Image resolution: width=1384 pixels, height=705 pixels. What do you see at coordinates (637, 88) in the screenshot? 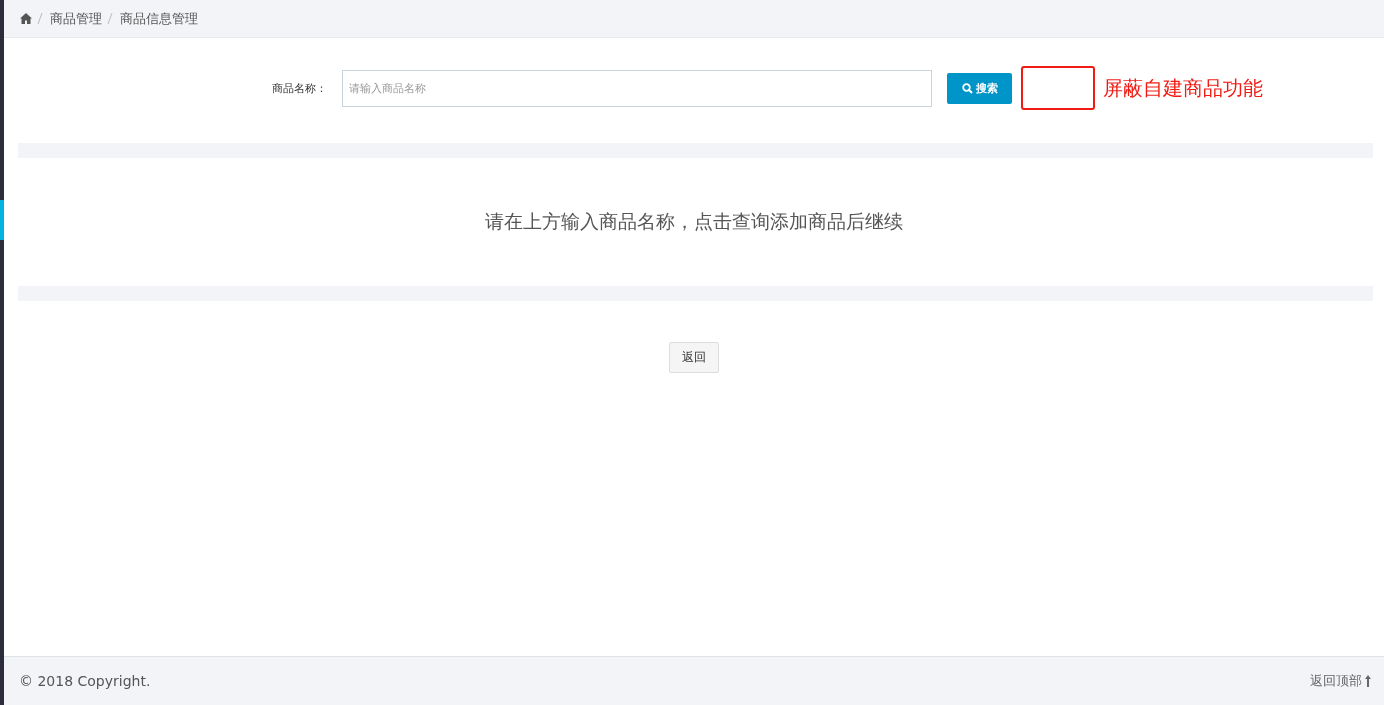
I see `search-field: 请输入商品名称` at bounding box center [637, 88].